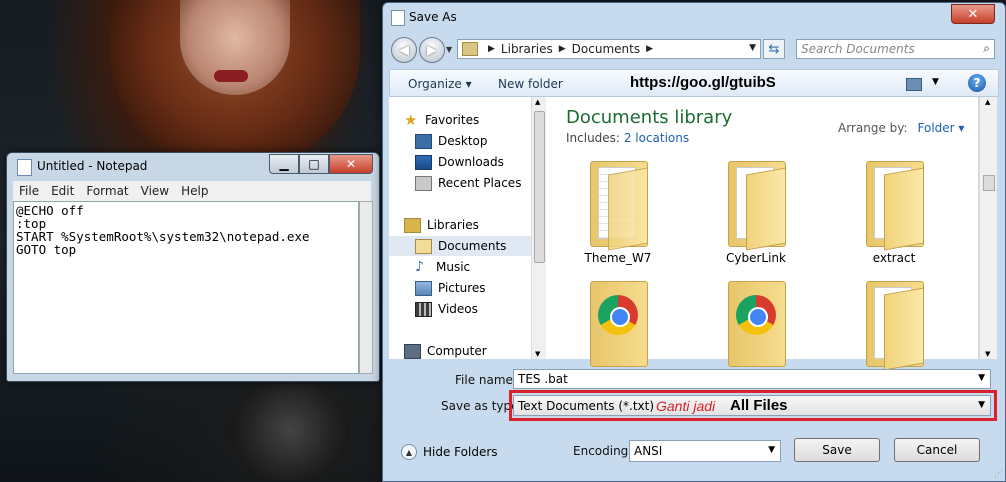  I want to click on downloads-icon, so click(423, 162).